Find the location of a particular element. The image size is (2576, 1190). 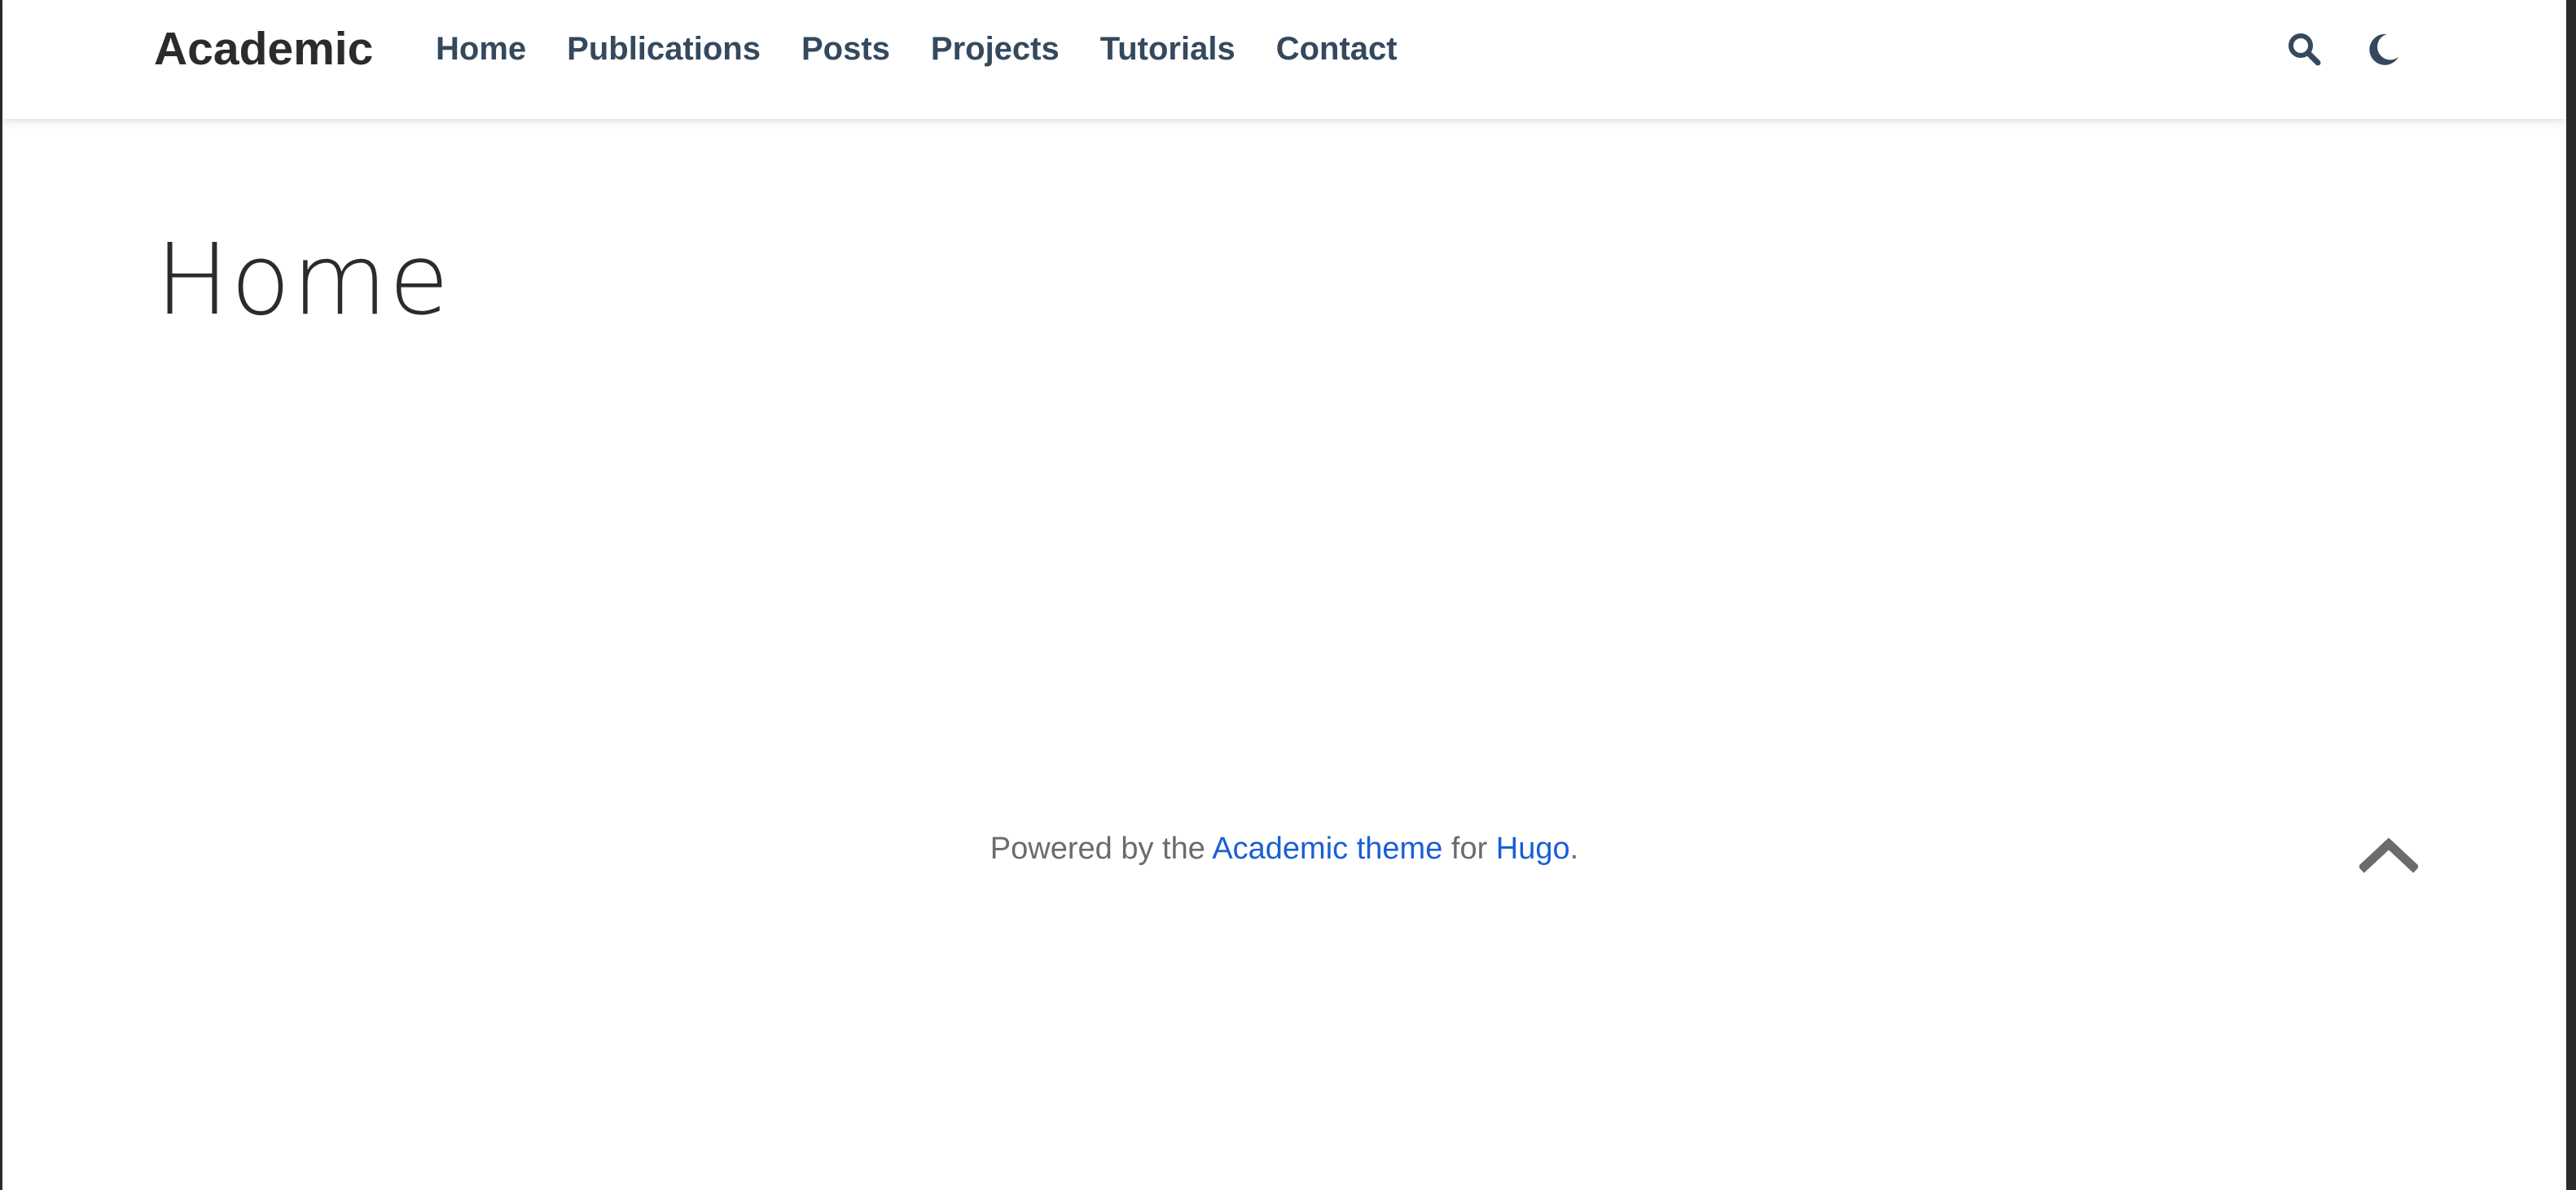

footer-prefix: Powered by the is located at coordinates (1101, 849).